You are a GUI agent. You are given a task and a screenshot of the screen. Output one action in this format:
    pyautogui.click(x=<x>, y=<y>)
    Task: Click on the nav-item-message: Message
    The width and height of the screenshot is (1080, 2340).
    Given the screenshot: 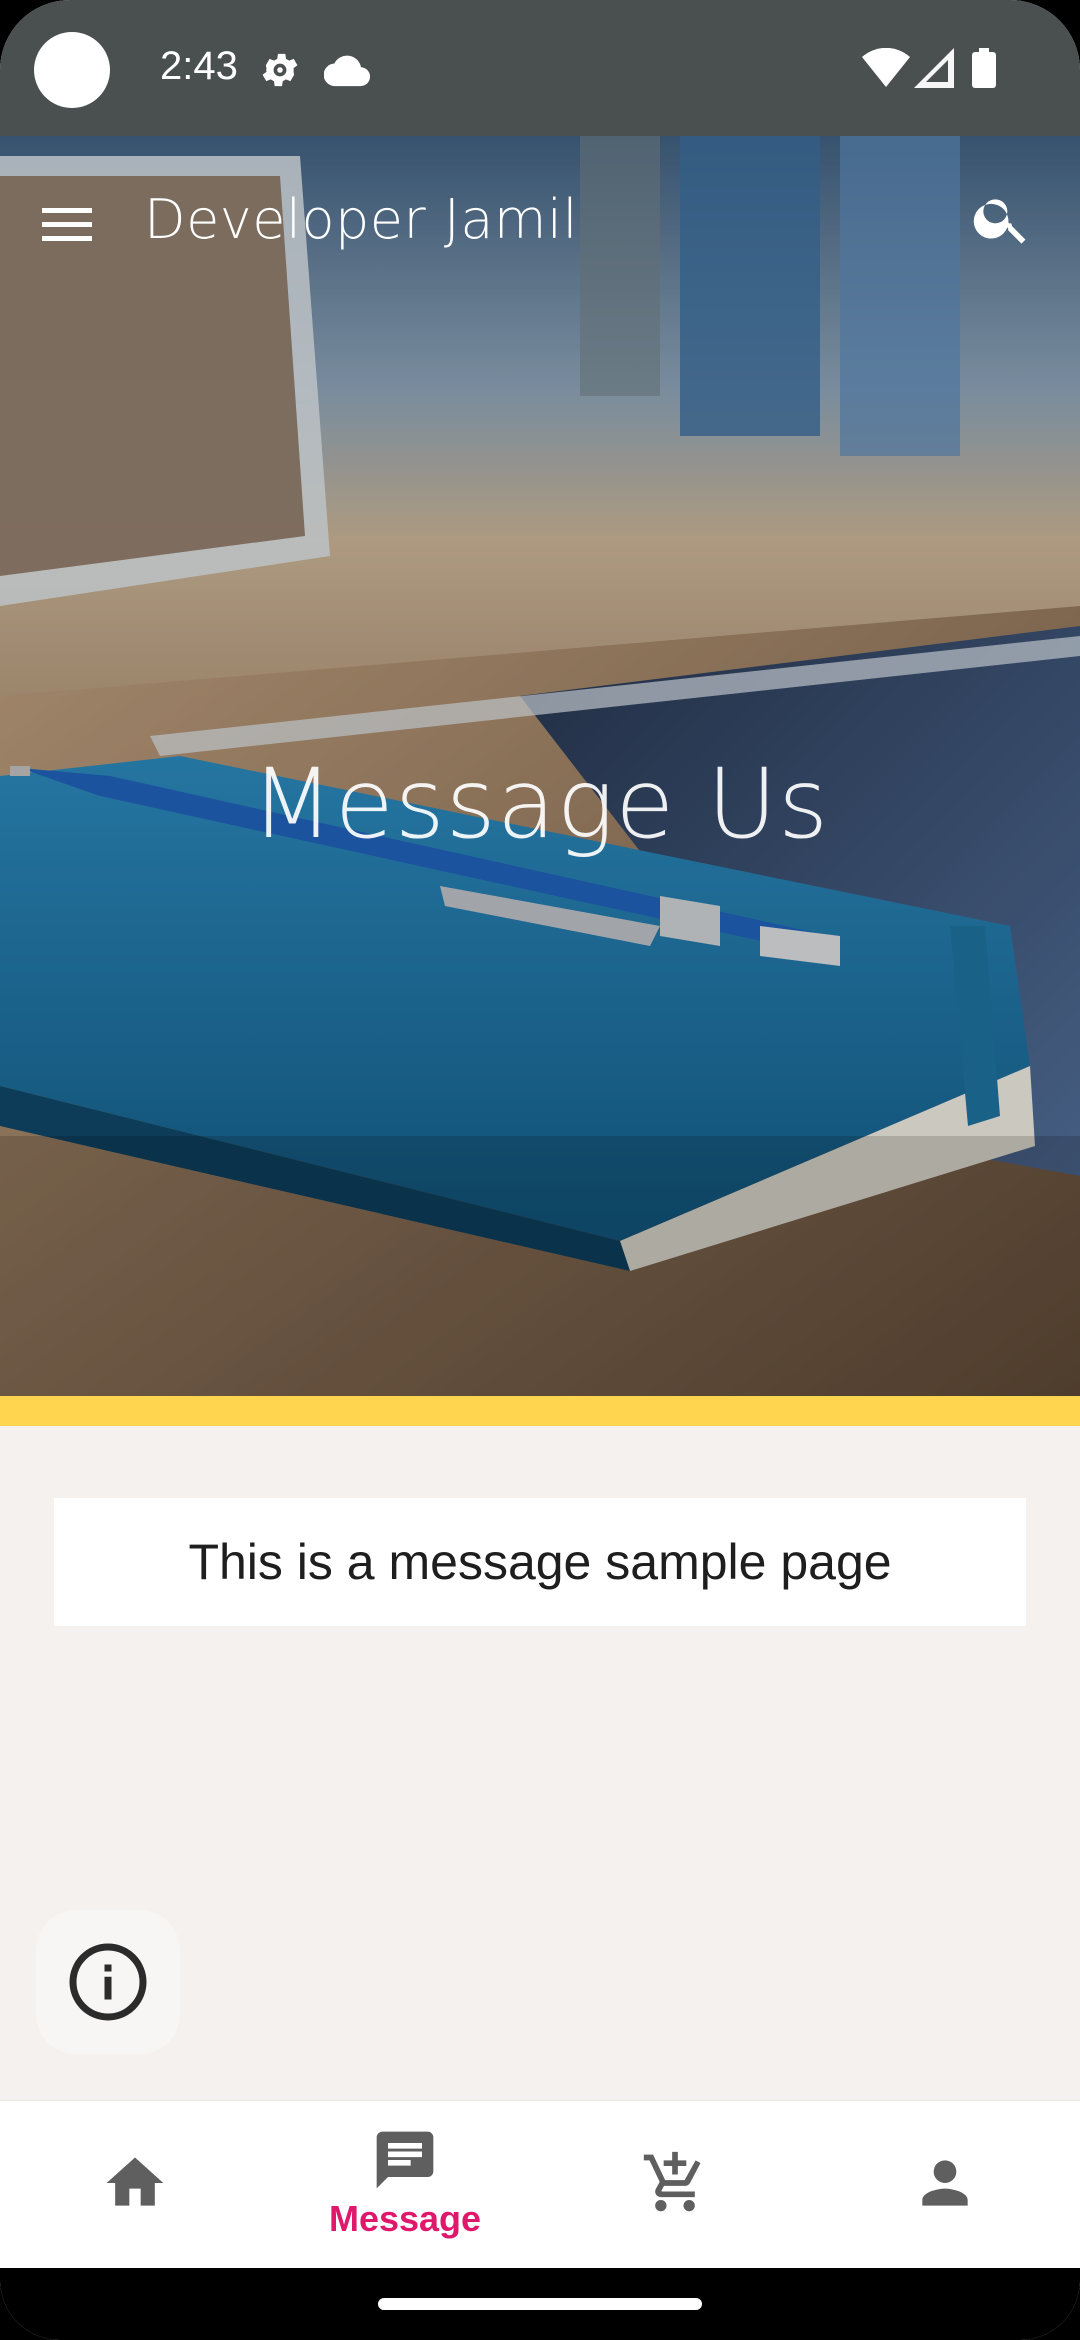 What is the action you would take?
    pyautogui.click(x=405, y=2184)
    